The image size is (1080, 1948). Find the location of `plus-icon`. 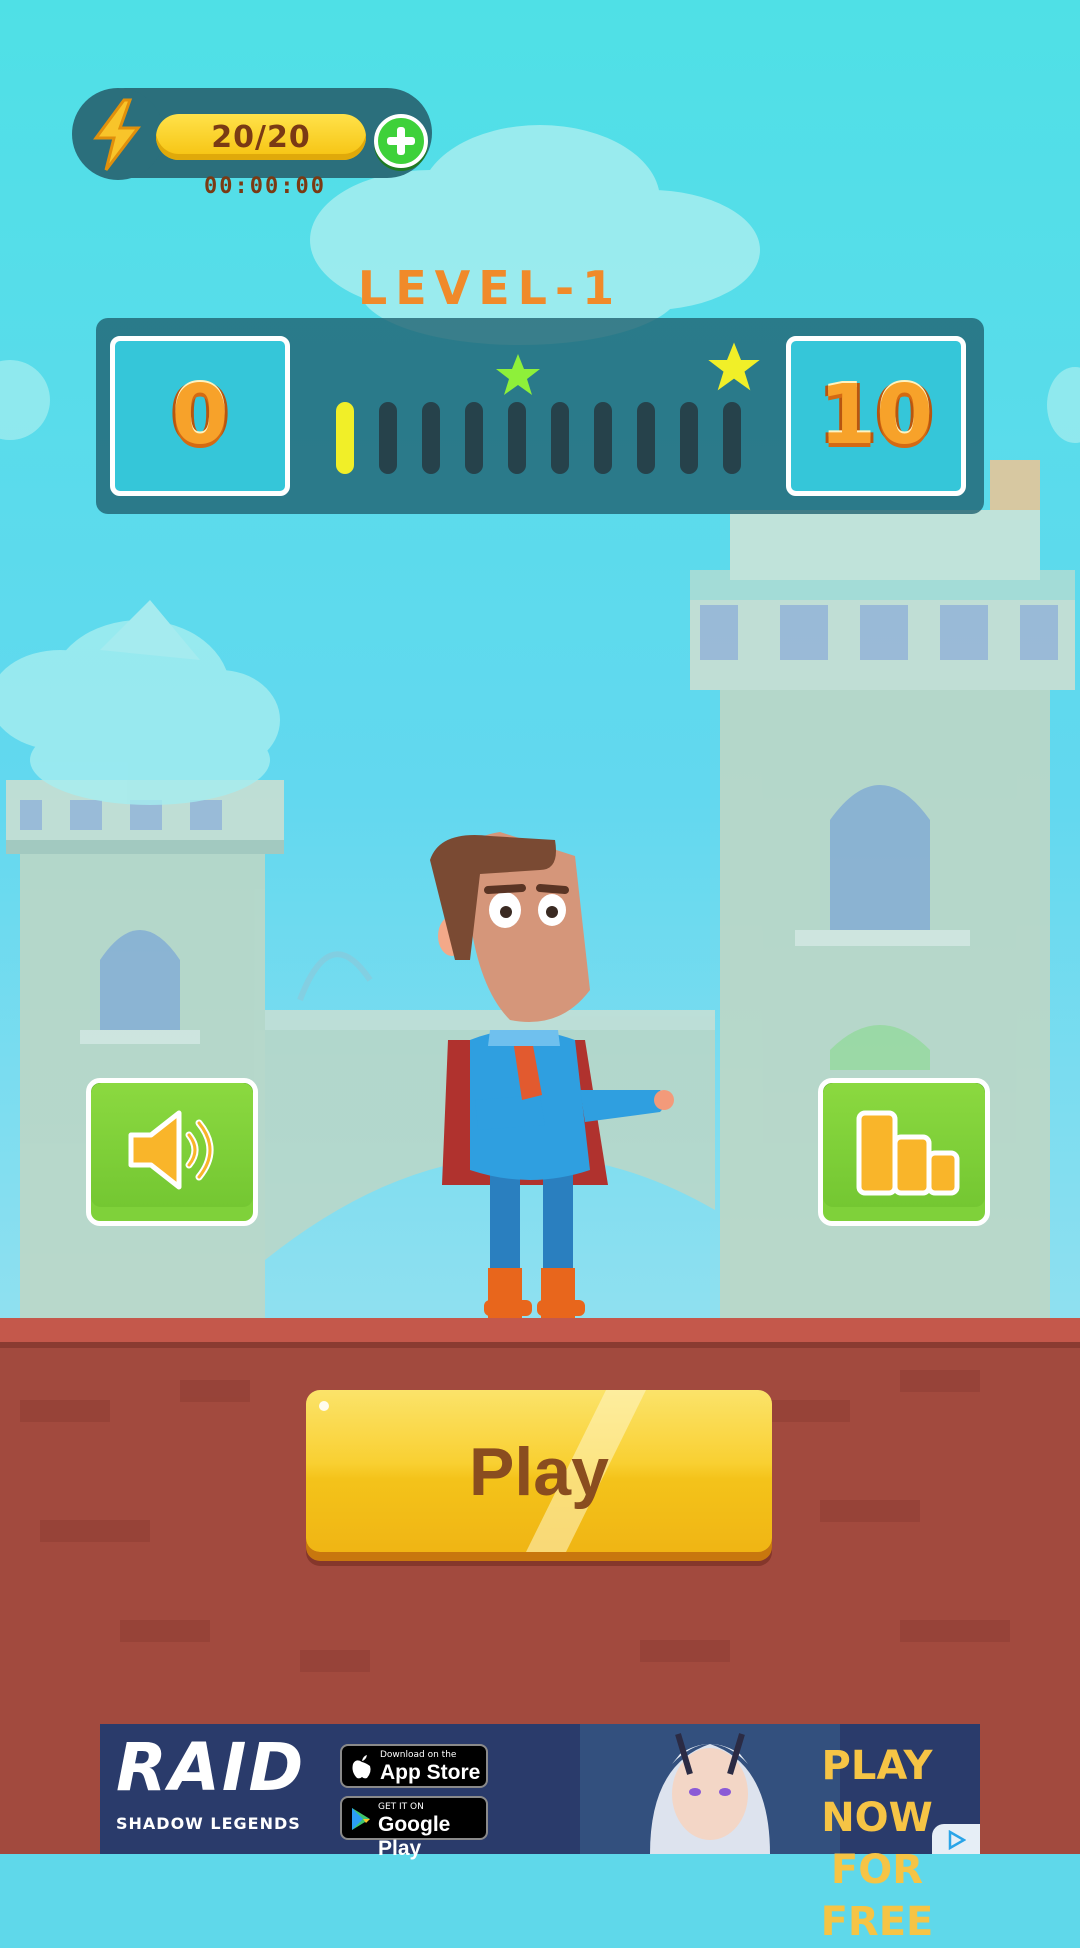

plus-icon is located at coordinates (401, 141).